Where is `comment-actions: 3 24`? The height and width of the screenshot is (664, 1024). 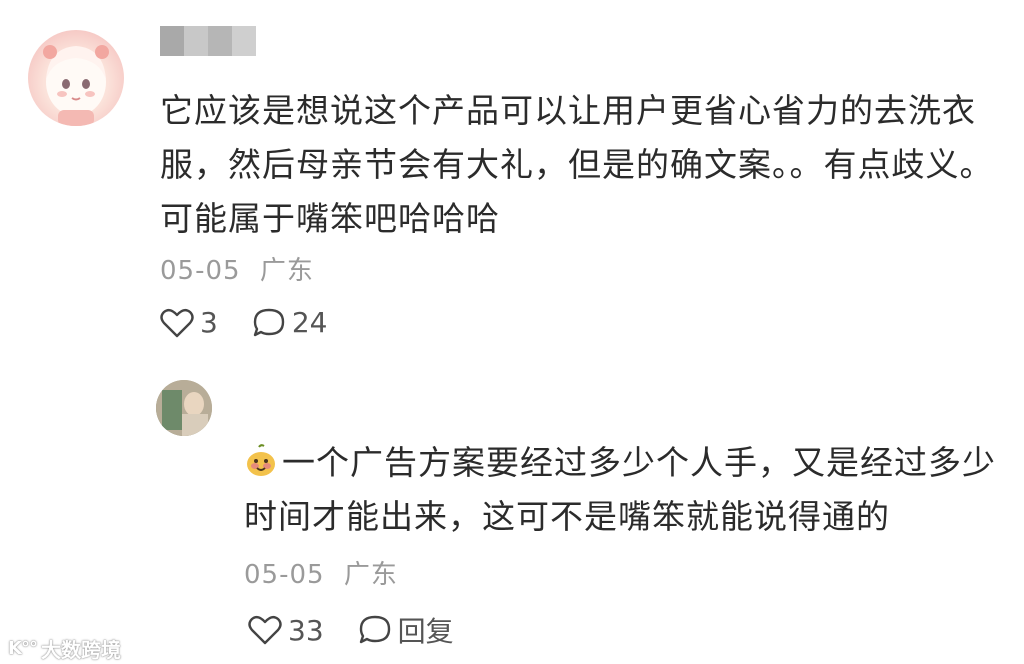 comment-actions: 3 24 is located at coordinates (260, 322).